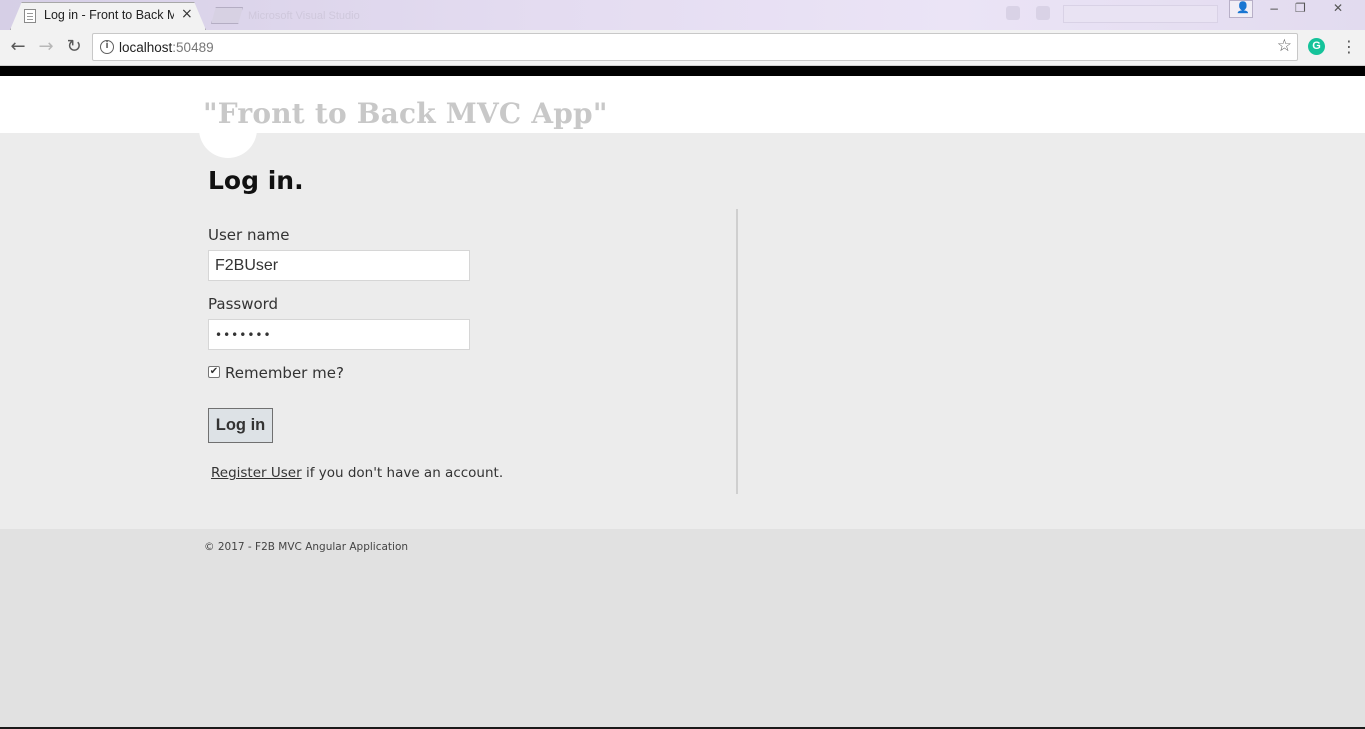 Image resolution: width=1365 pixels, height=729 pixels. I want to click on page-favicon-icon, so click(30, 16).